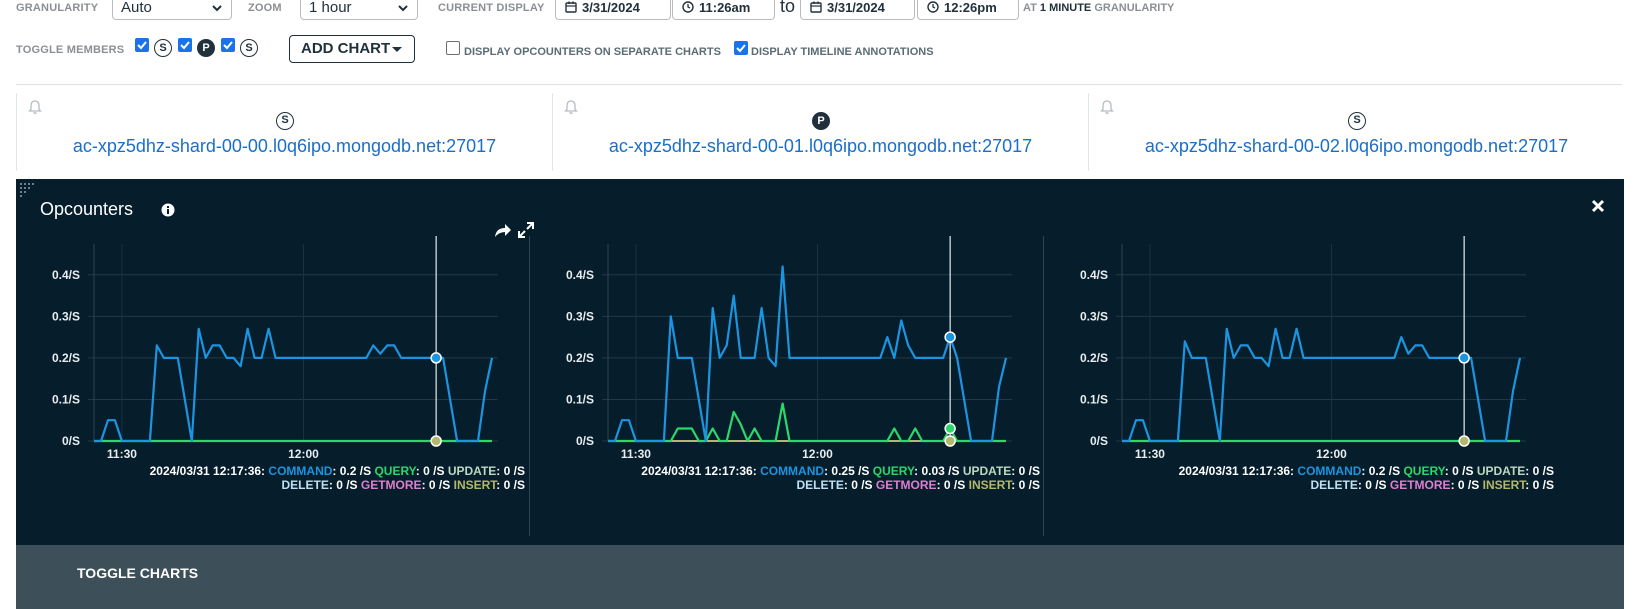  I want to click on end-time-value: 12:26pm, so click(970, 7).